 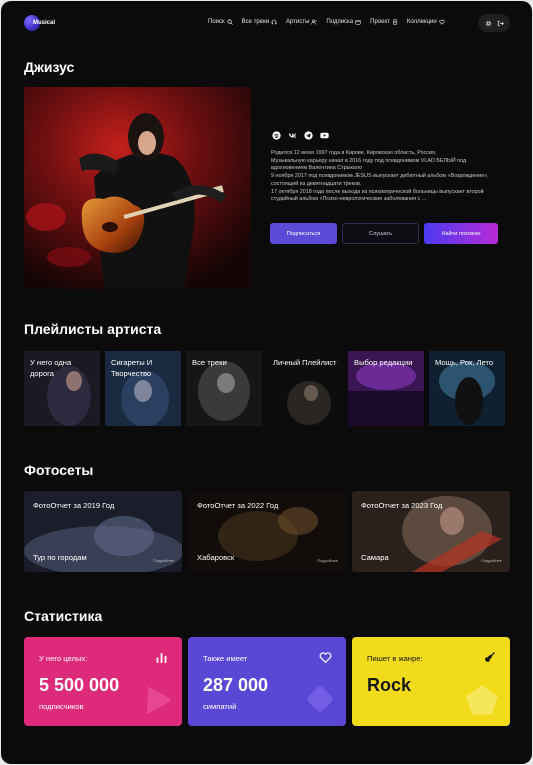 What do you see at coordinates (300, 135) in the screenshot?
I see `social-links` at bounding box center [300, 135].